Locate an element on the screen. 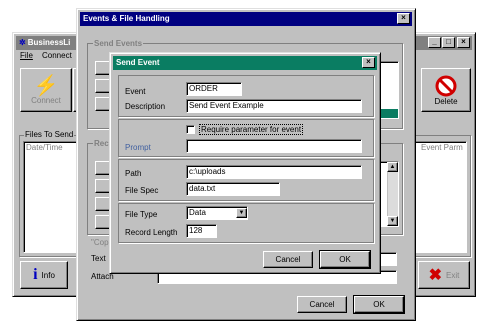 This screenshot has height=335, width=500. events-close-button: × is located at coordinates (403, 18).